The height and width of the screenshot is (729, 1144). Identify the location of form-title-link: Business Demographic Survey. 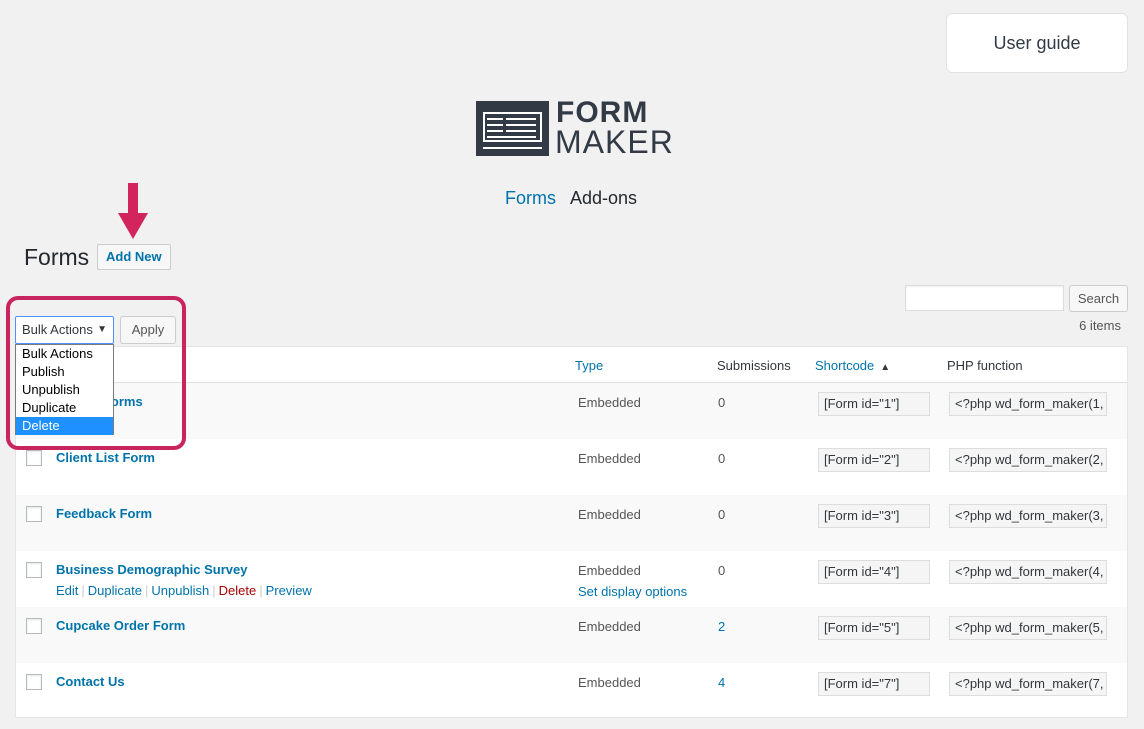
(151, 569).